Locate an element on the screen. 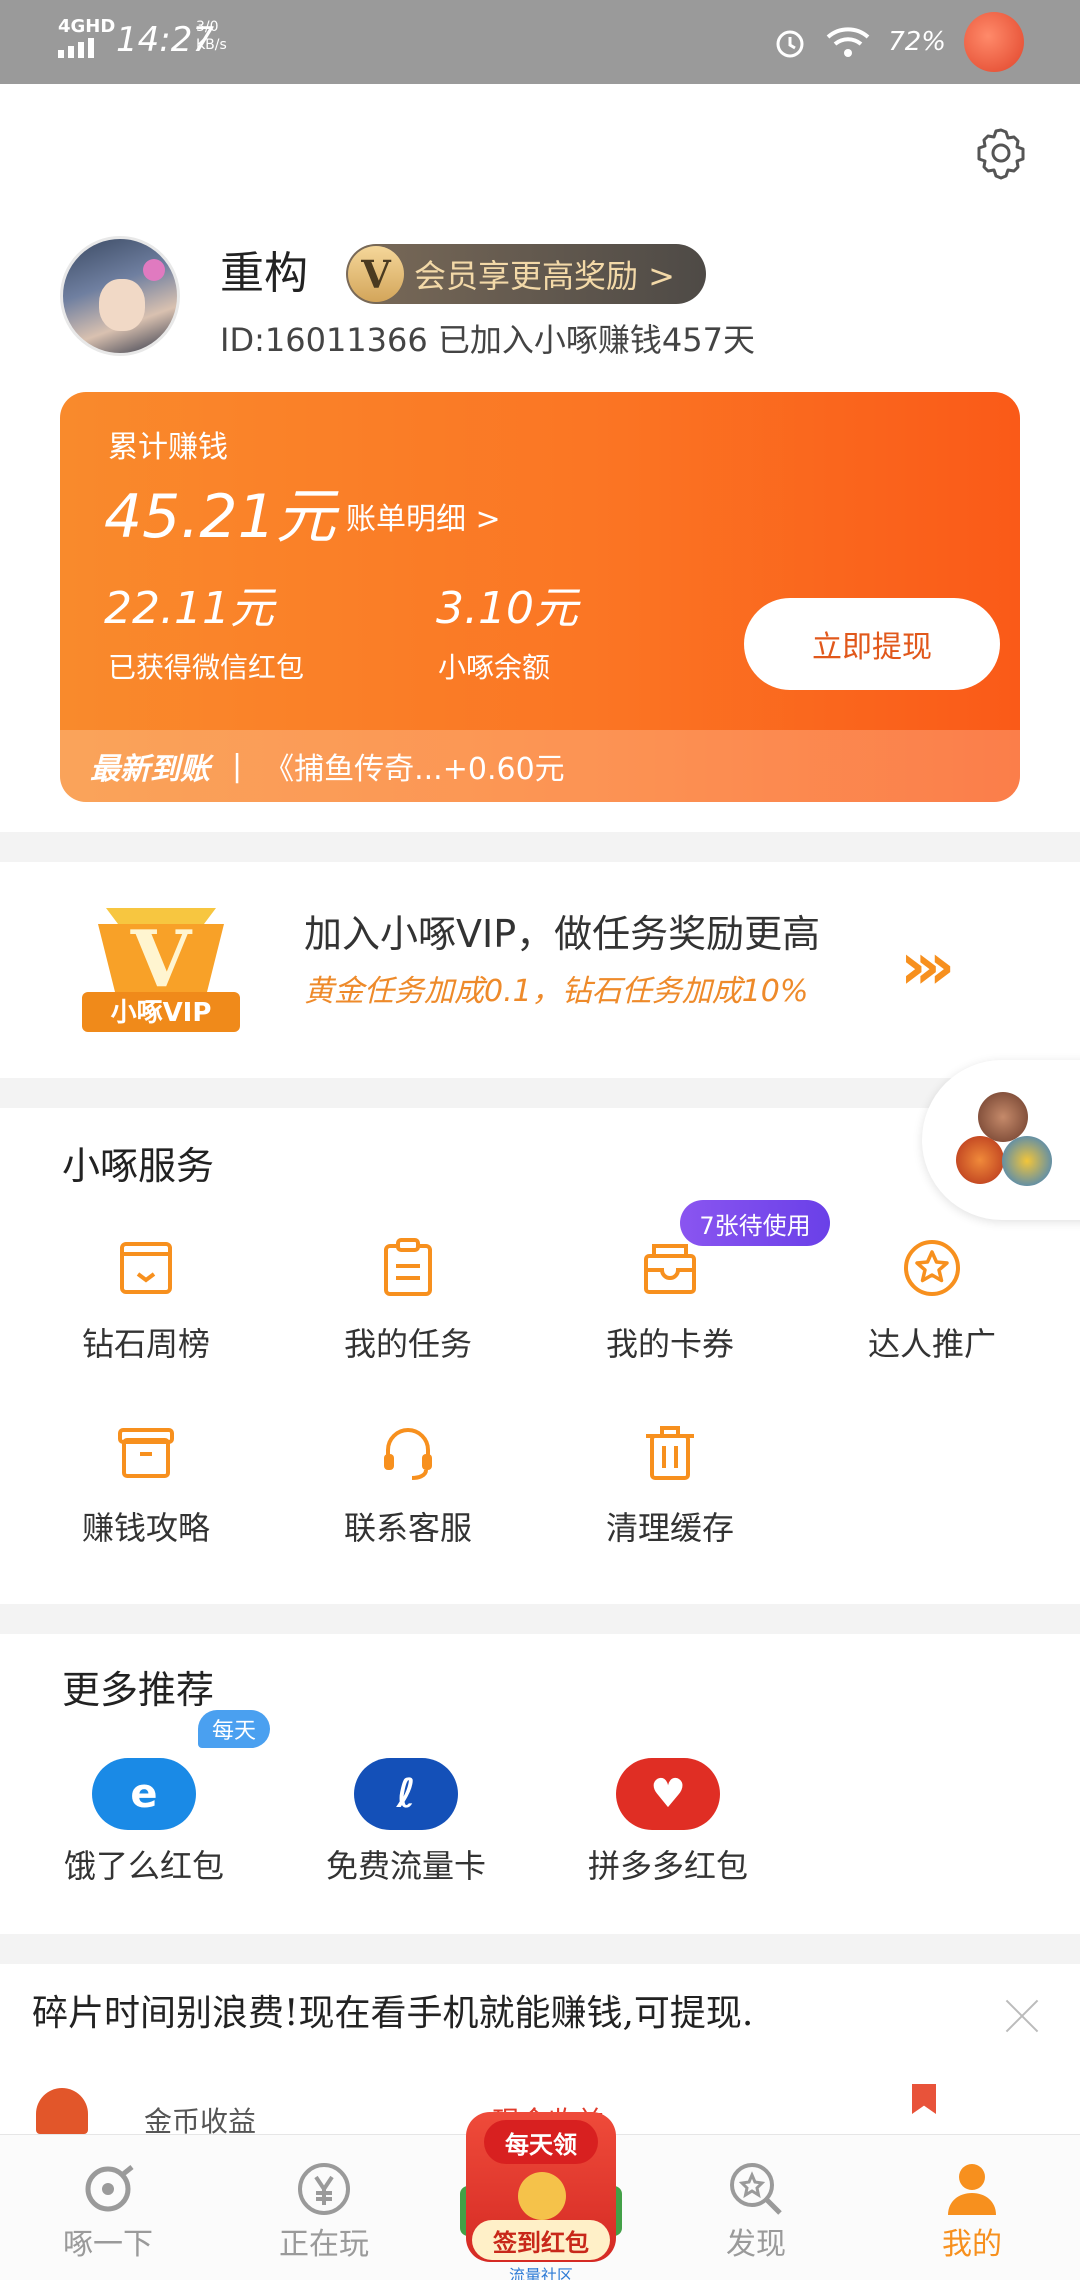 The height and width of the screenshot is (2280, 1080). redpack-signin-label: 签到红包 is located at coordinates (541, 2240).